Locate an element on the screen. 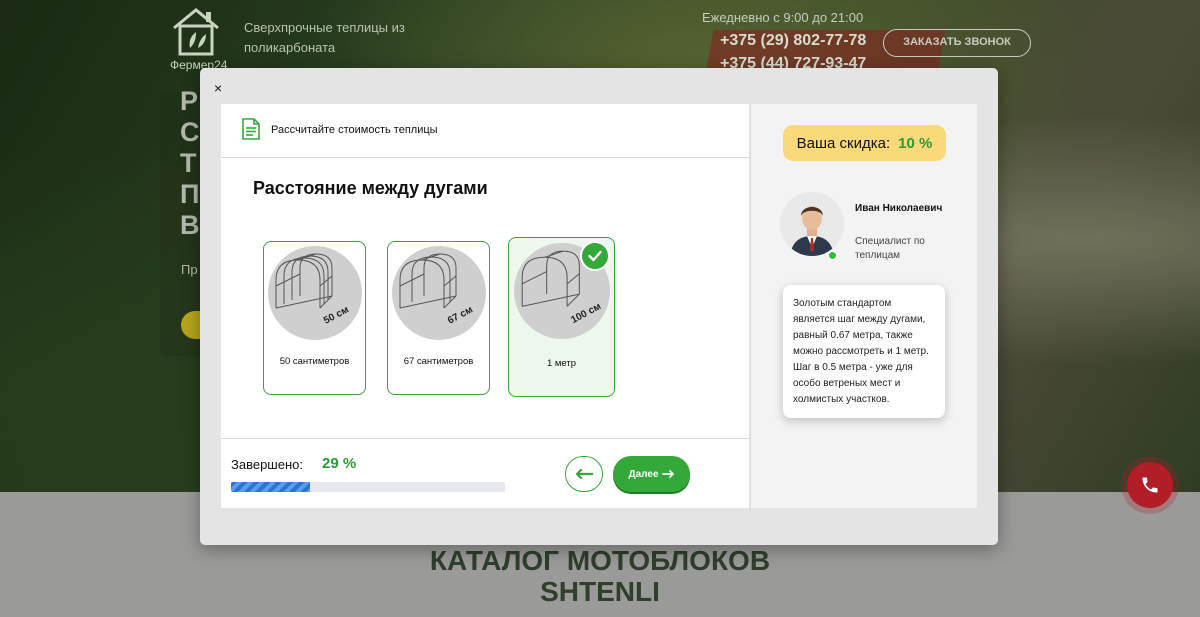 The width and height of the screenshot is (1200, 617). option-label: 1 метр is located at coordinates (561, 363).